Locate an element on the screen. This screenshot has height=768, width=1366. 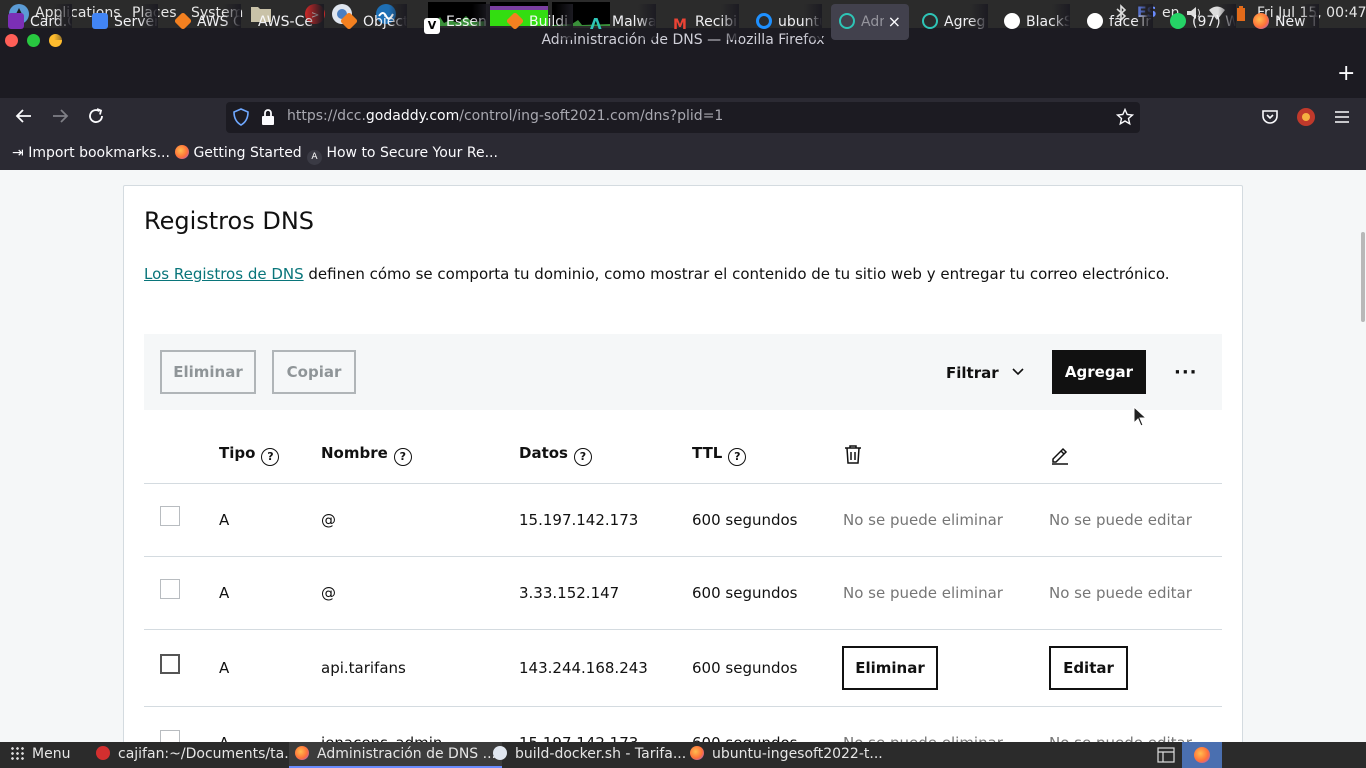
tray-firefox-icon is located at coordinates (1202, 755).